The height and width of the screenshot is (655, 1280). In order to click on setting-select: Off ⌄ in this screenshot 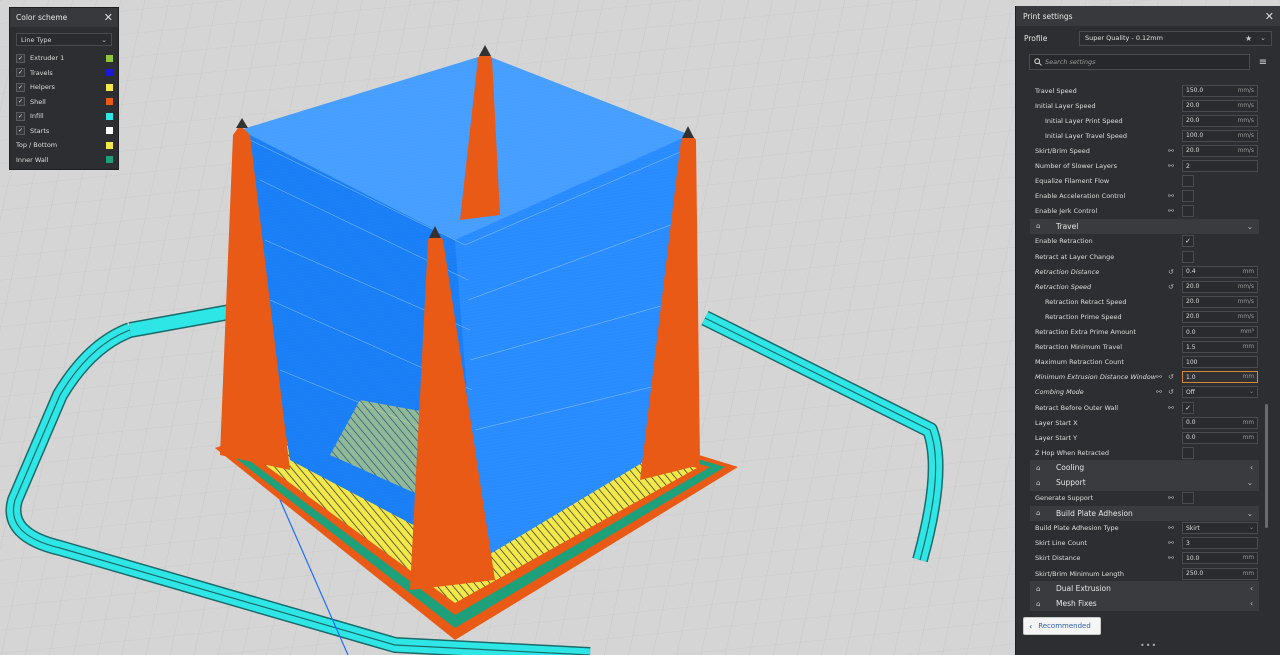, I will do `click(1220, 392)`.